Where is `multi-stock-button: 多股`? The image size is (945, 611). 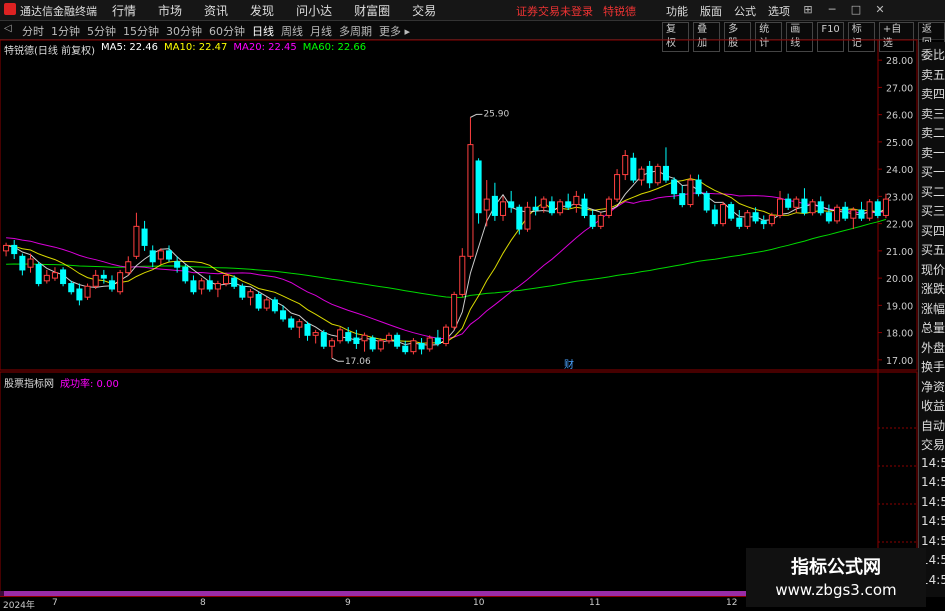
multi-stock-button: 多股 is located at coordinates (738, 37).